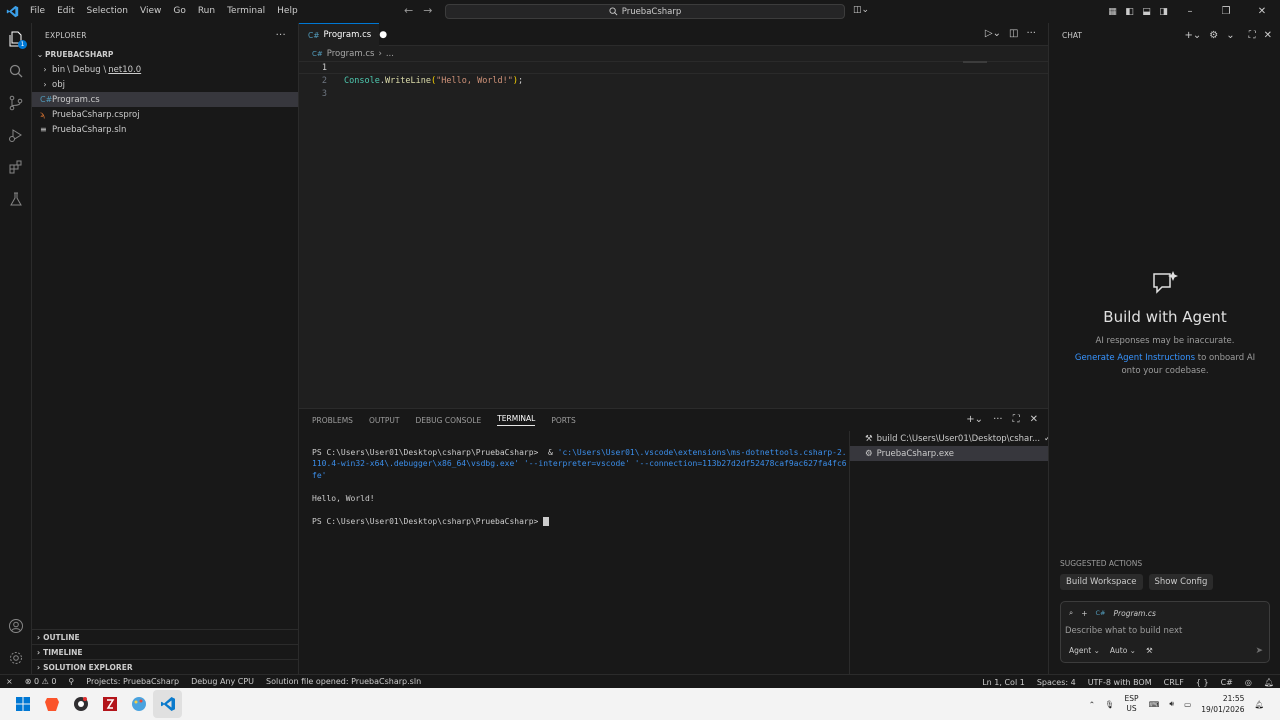 The image size is (1280, 720). I want to click on network-icon: ⌨, so click(1154, 704).